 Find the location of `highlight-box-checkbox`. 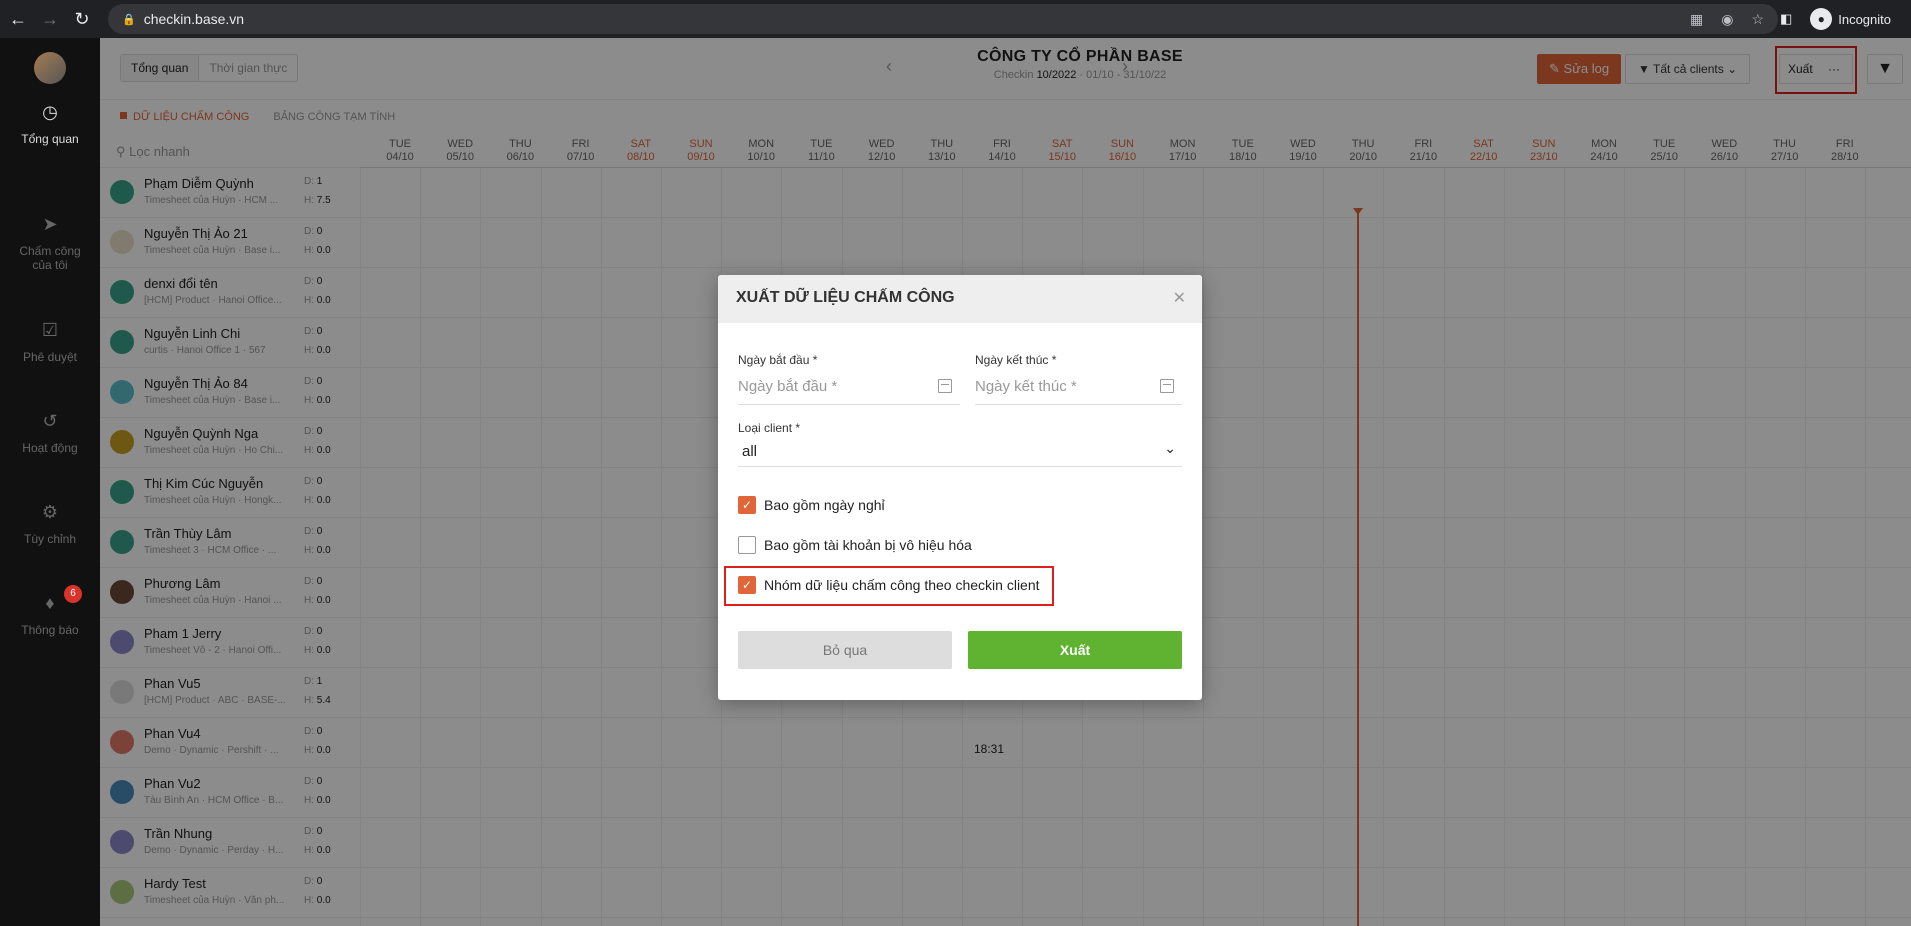

highlight-box-checkbox is located at coordinates (889, 586).